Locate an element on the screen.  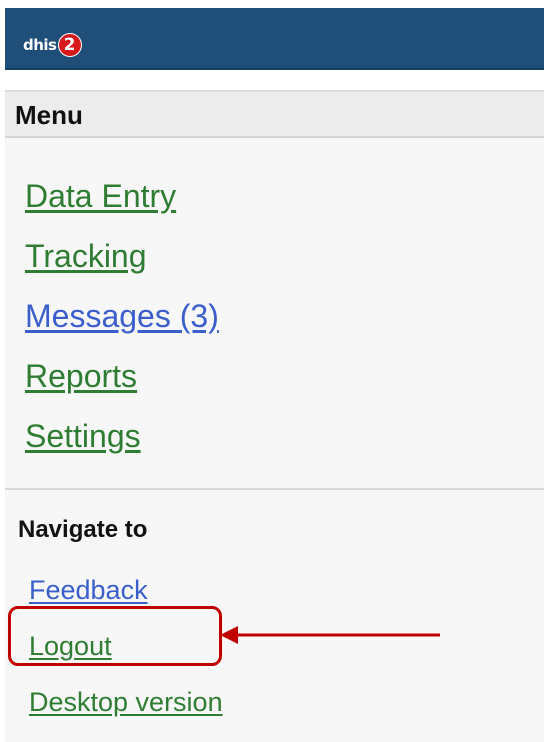
dhis2-logo: dhis 2 is located at coordinates (52, 45).